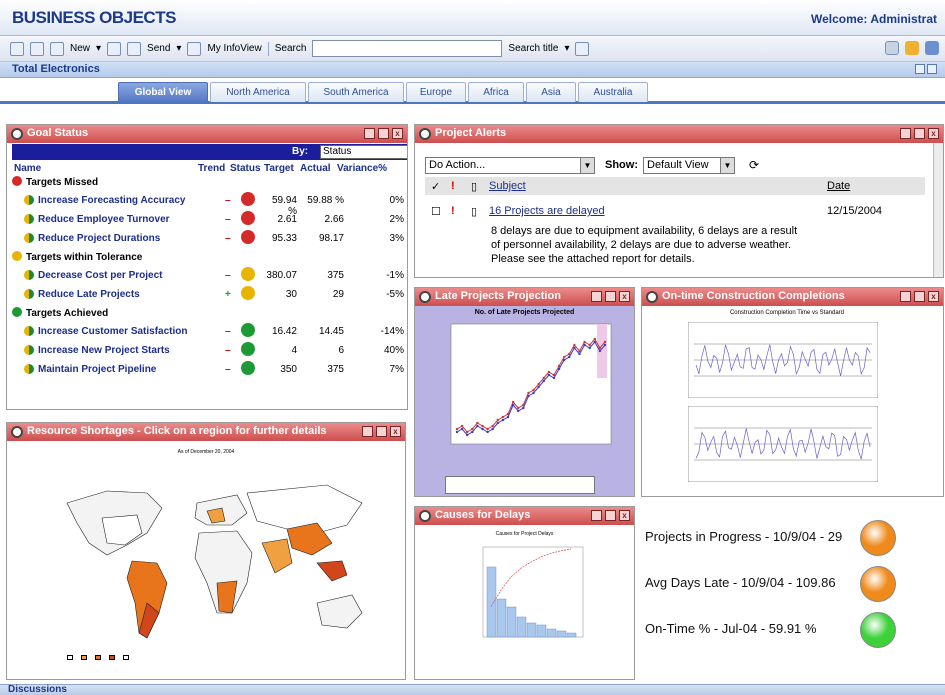 The image size is (945, 695). I want to click on goal-row: Decrease Cost per Project – 380.07 375 -1%, so click(209, 275).